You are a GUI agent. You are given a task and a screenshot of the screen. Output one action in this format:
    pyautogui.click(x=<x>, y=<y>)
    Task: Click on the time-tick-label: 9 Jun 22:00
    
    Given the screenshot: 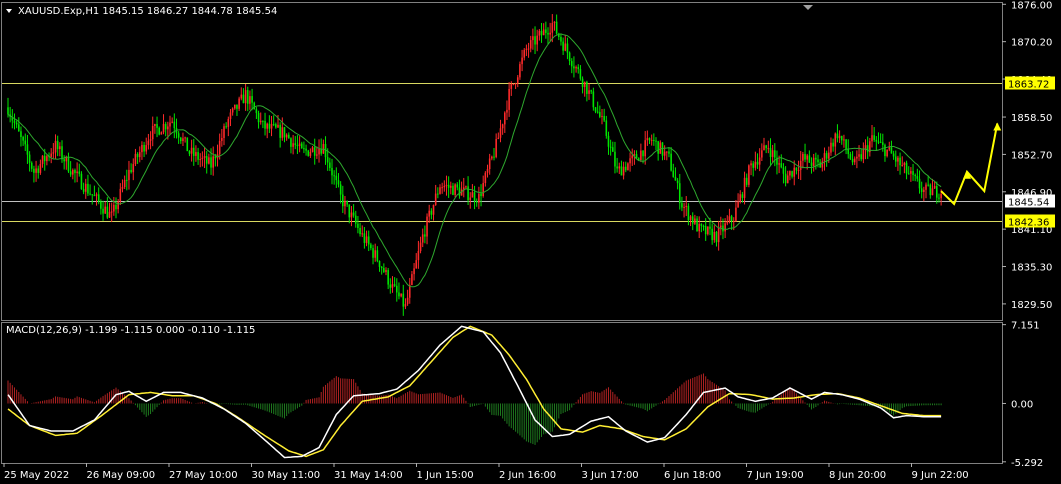 What is the action you would take?
    pyautogui.click(x=940, y=475)
    